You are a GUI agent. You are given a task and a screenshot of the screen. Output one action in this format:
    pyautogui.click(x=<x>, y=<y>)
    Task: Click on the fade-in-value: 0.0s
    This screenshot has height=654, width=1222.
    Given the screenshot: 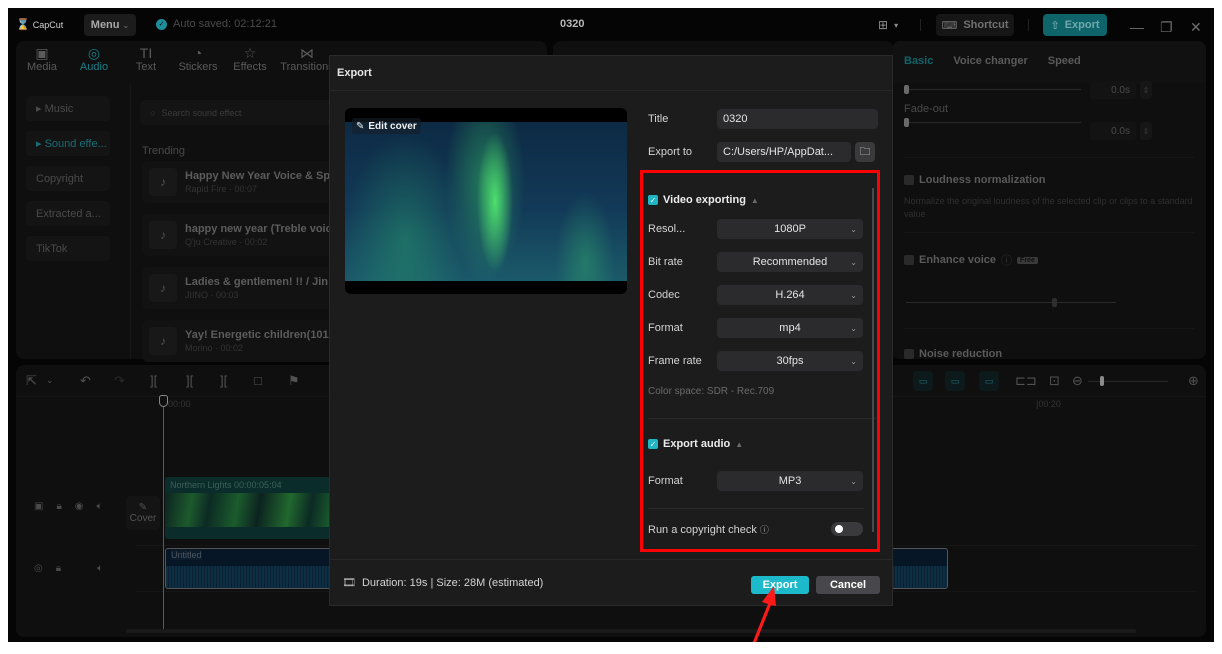 What is the action you would take?
    pyautogui.click(x=1113, y=90)
    